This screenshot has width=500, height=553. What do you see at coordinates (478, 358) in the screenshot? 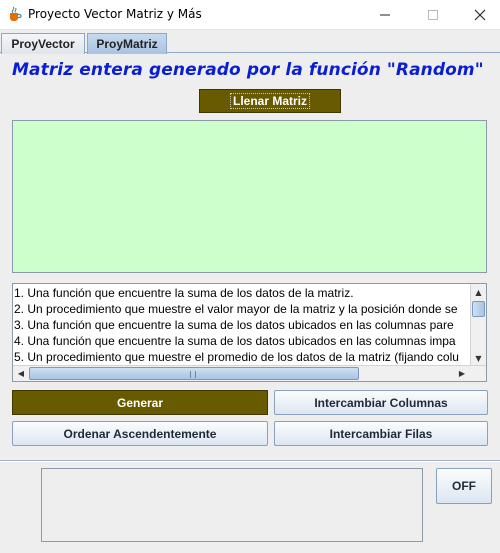
I see `scroll-down-icon: ▼` at bounding box center [478, 358].